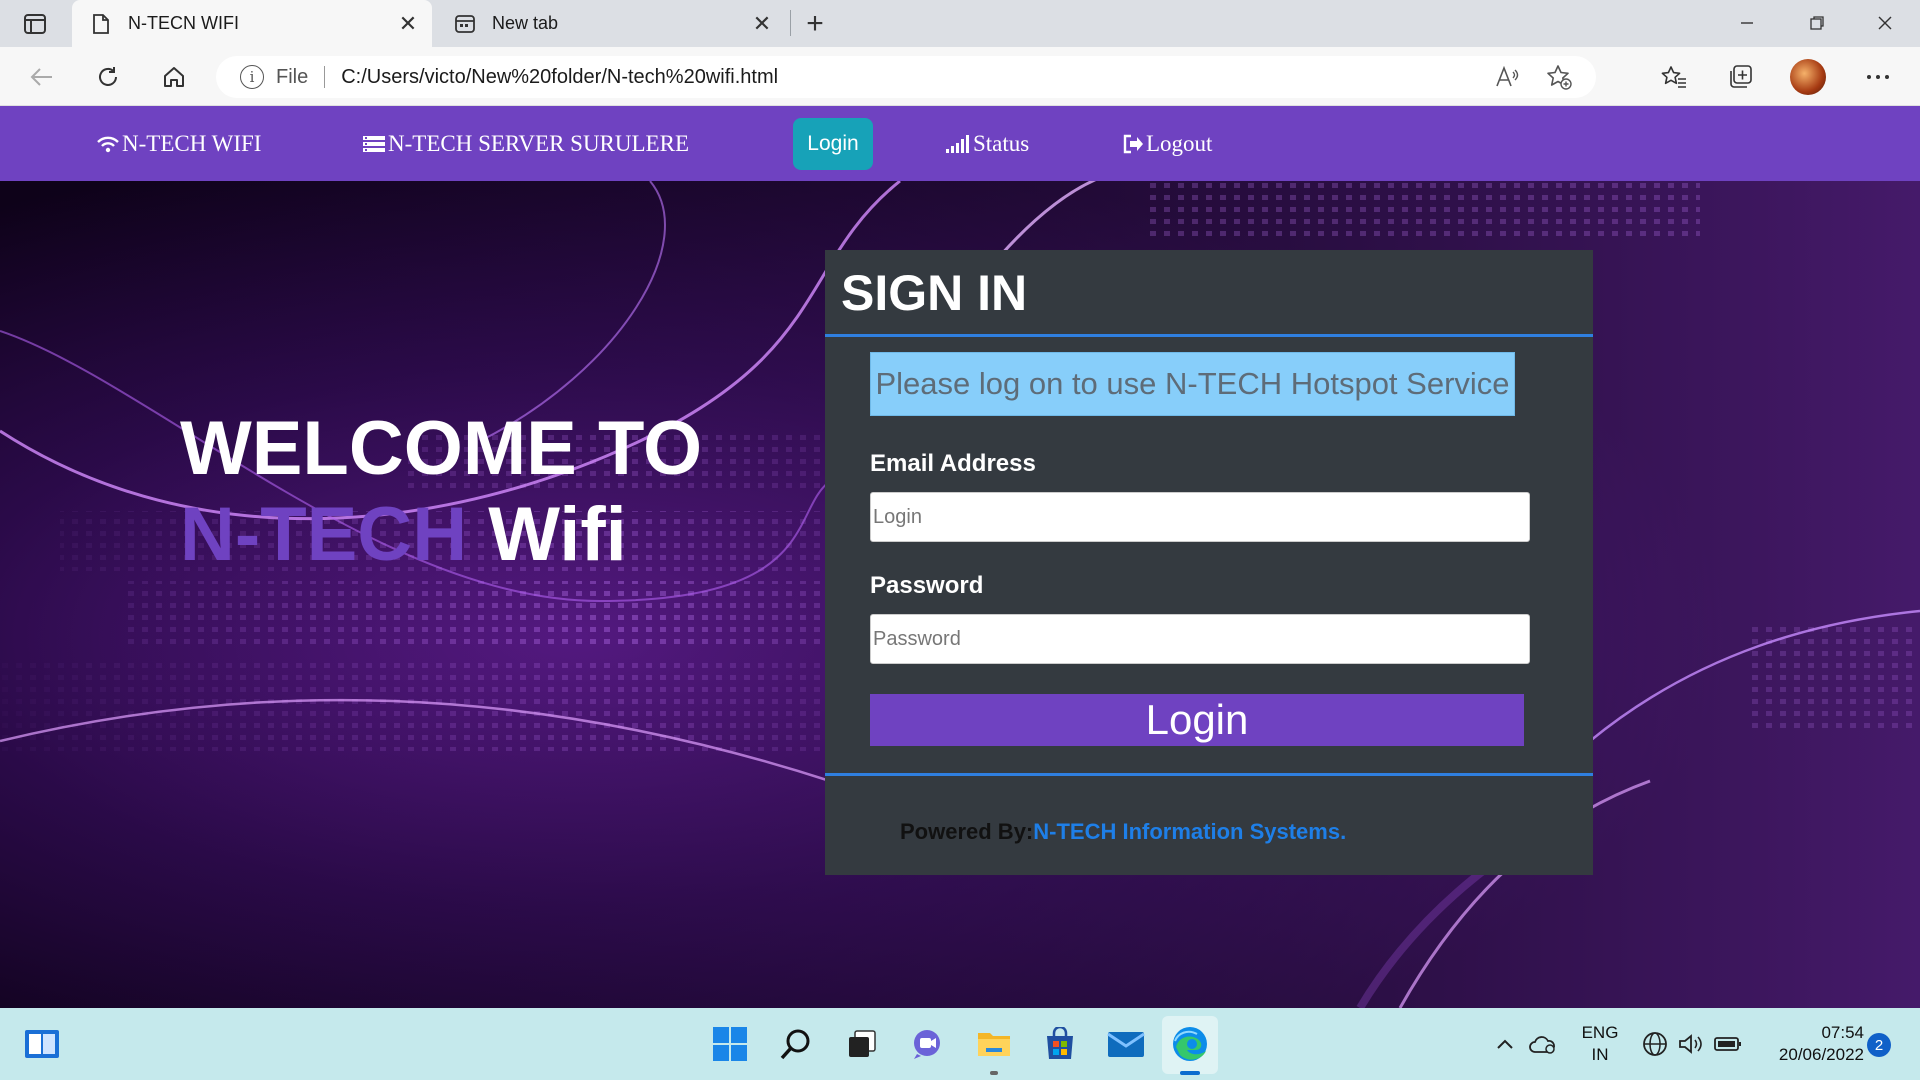 The height and width of the screenshot is (1080, 1920). I want to click on explorer-running-indicator, so click(994, 1073).